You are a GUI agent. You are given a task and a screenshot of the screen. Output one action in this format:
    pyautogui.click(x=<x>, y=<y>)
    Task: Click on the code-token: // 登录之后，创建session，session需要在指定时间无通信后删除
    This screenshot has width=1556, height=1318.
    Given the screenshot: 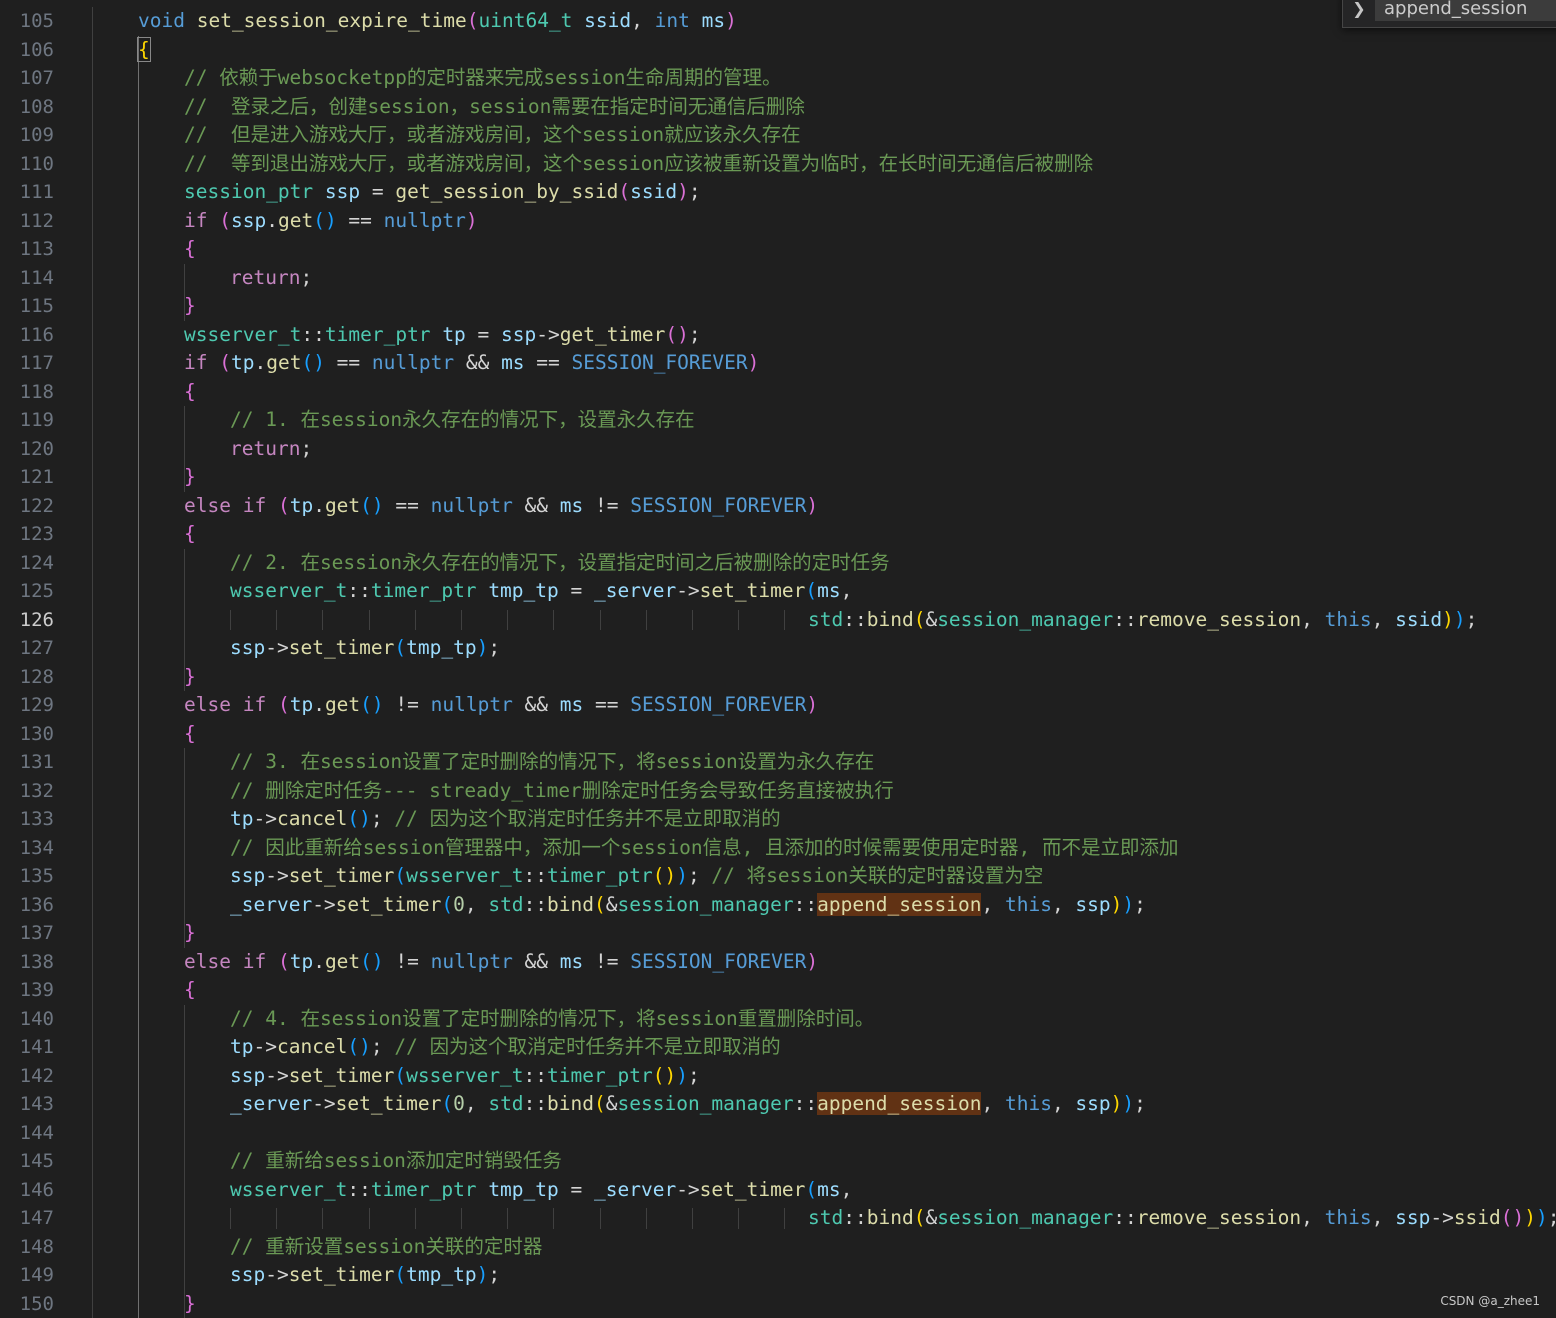 What is the action you would take?
    pyautogui.click(x=494, y=106)
    